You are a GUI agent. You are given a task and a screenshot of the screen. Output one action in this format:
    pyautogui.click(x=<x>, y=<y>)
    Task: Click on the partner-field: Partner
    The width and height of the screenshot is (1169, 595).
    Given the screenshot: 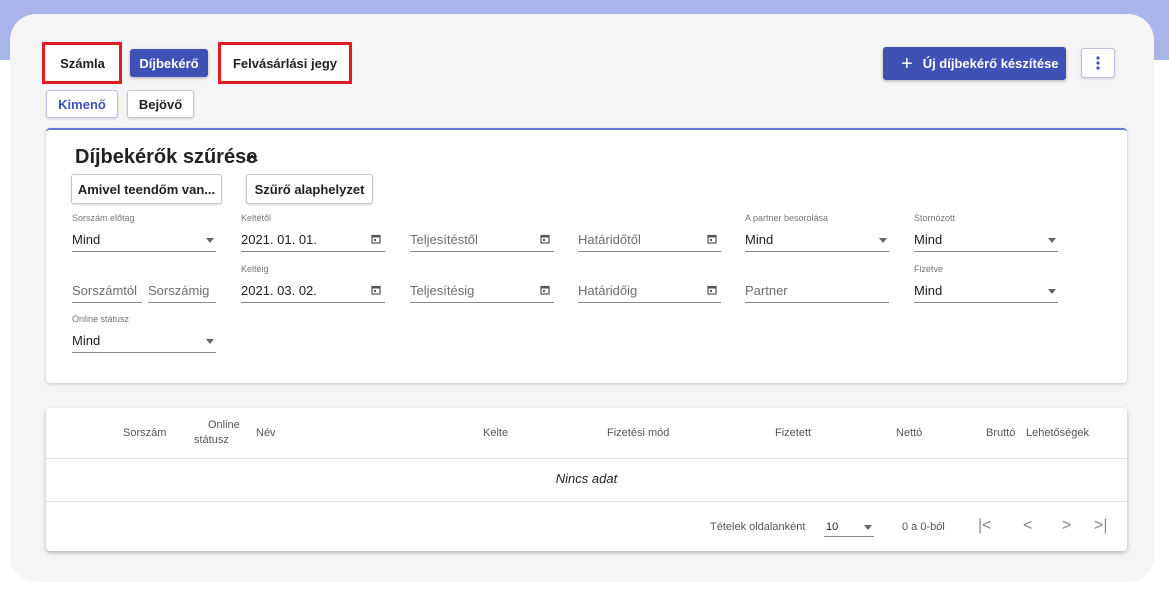 What is the action you would take?
    pyautogui.click(x=817, y=292)
    